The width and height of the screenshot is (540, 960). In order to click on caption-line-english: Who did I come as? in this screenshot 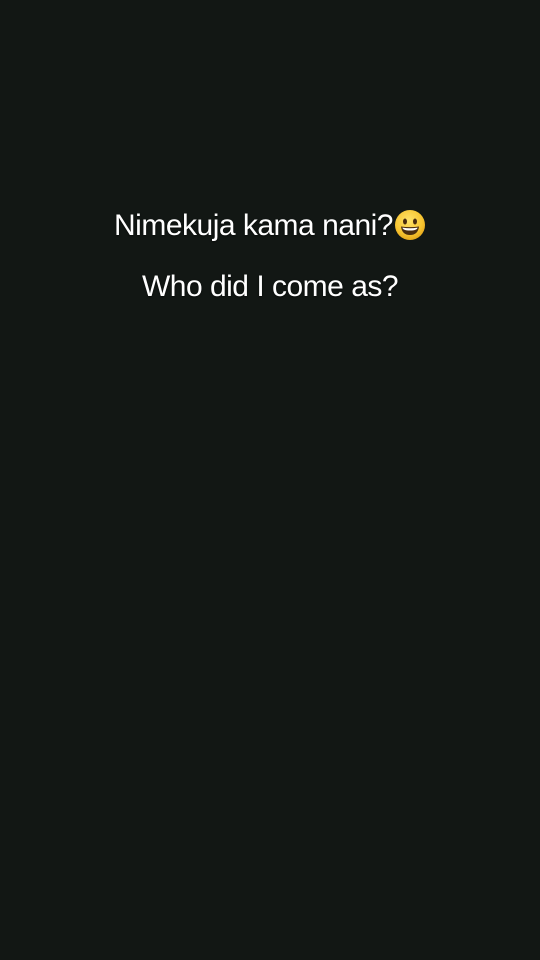, I will do `click(270, 287)`.